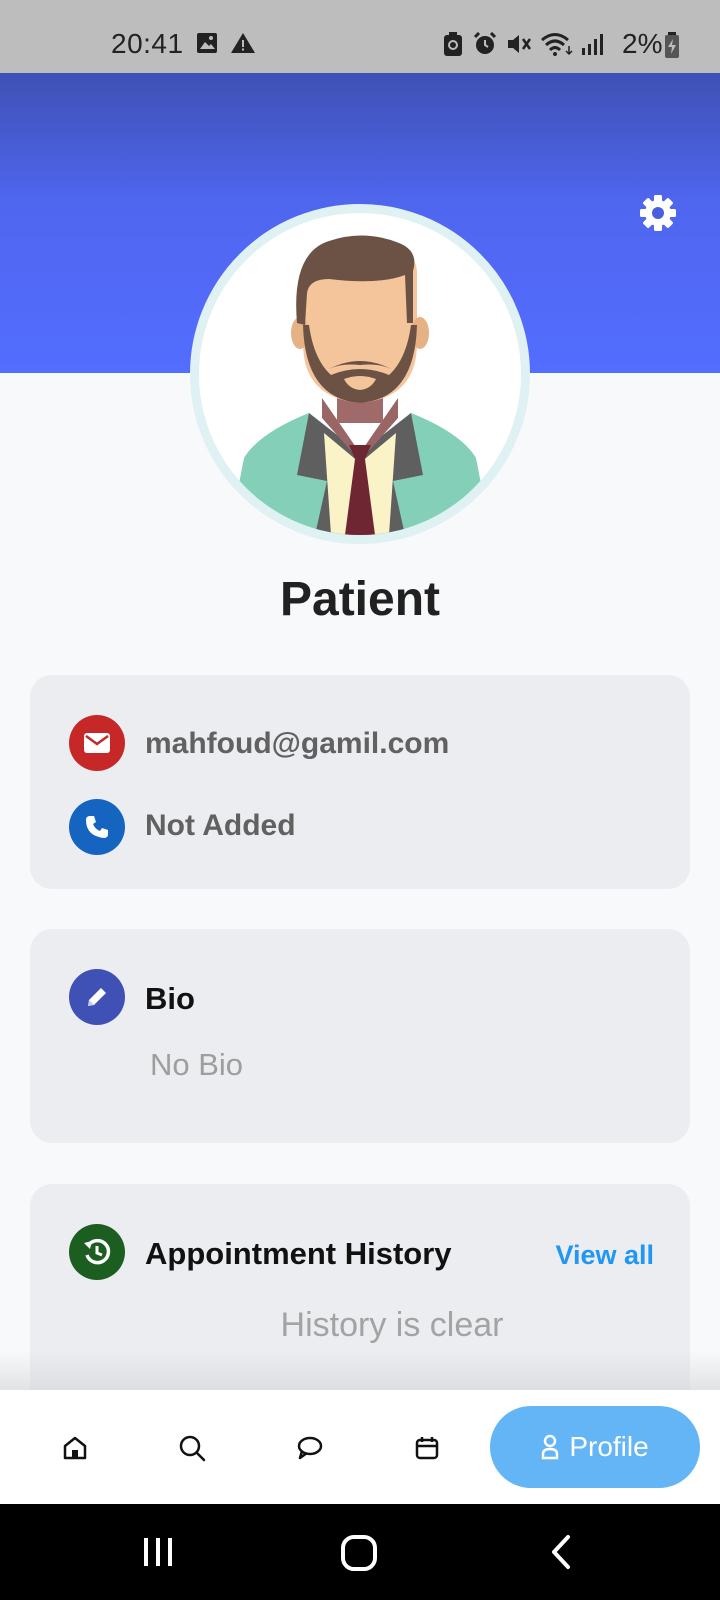 This screenshot has height=1600, width=720. I want to click on nav-calendar, so click(427, 1448).